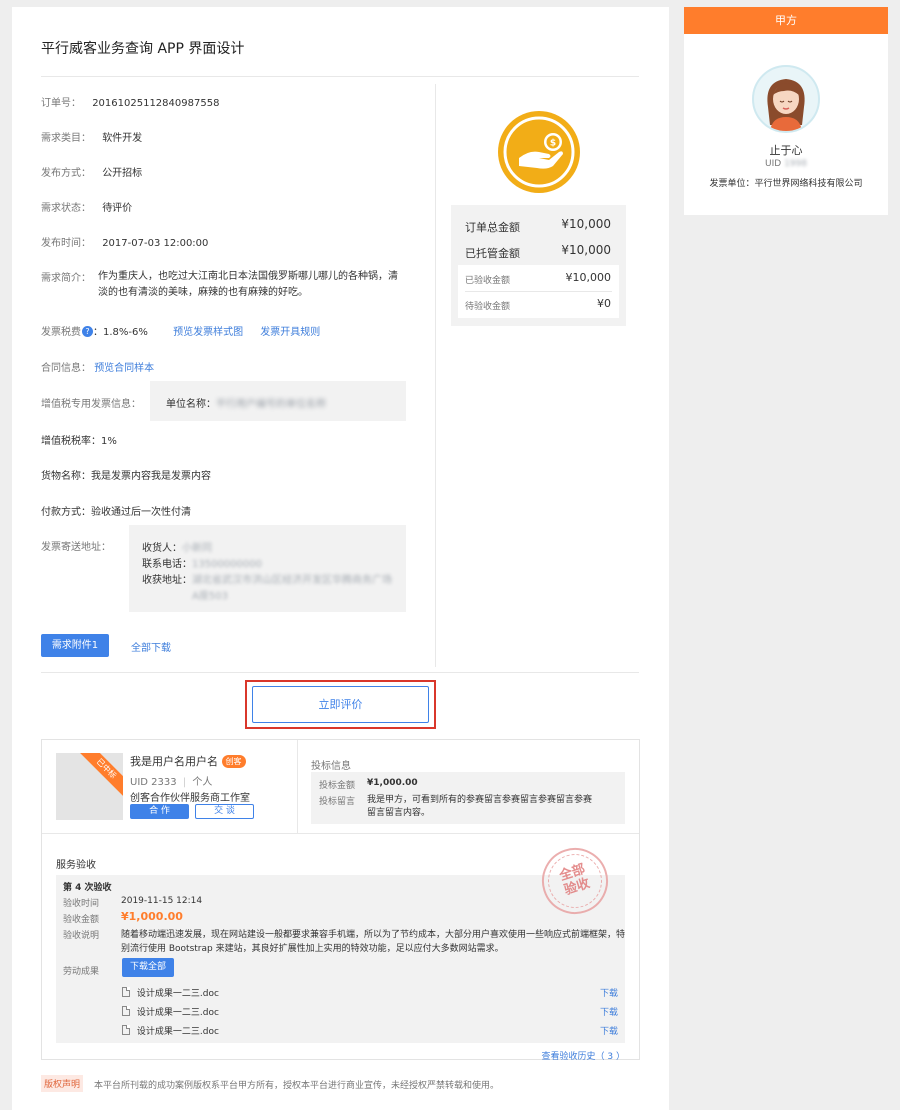  What do you see at coordinates (210, 594) in the screenshot?
I see `addr-row-2: A座503` at bounding box center [210, 594].